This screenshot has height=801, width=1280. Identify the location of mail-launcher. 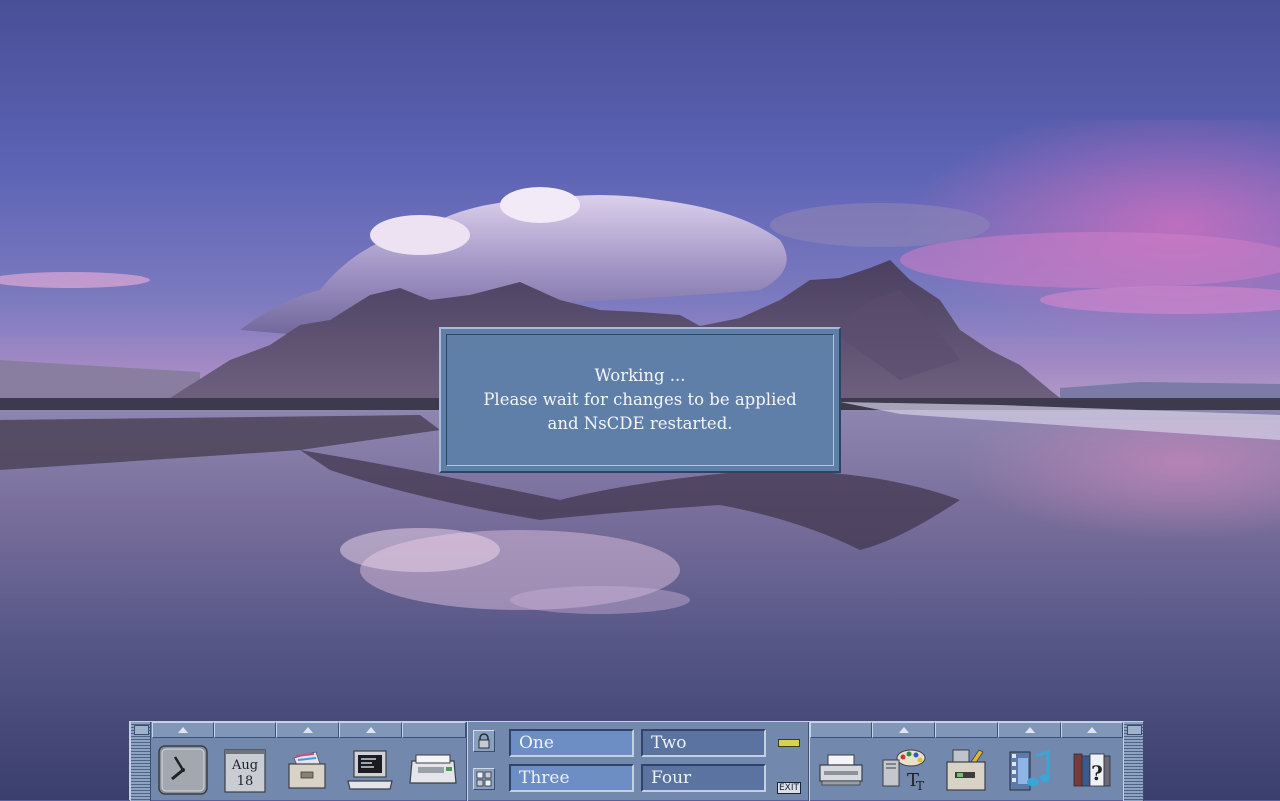
(433, 770).